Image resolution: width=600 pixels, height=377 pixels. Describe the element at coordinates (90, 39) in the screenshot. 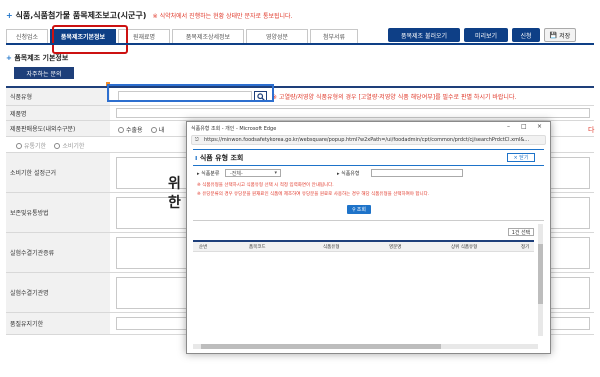

I see `highlight-active-tab` at that location.